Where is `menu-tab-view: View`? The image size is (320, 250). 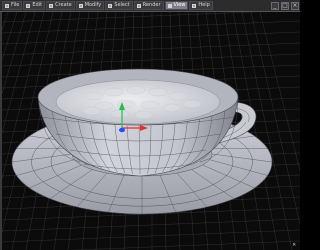
menu-tab-view: View is located at coordinates (176, 5).